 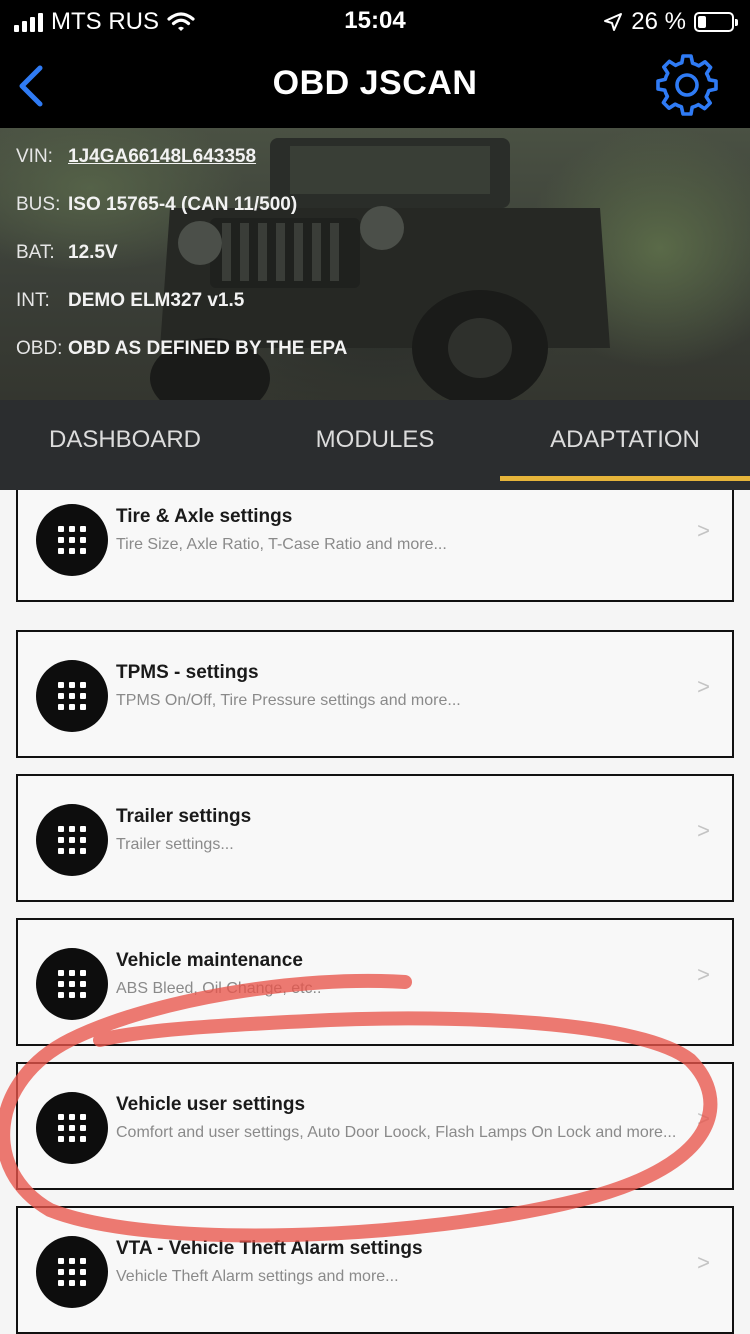 I want to click on obd-row: OBD: OBD AS DEFINED BY THE EPA, so click(x=181, y=349).